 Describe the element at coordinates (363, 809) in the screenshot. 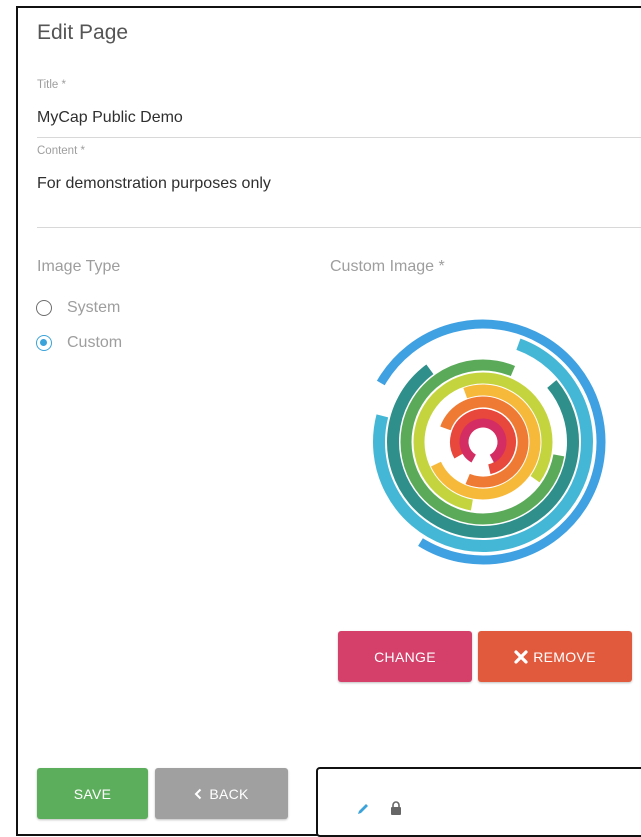

I see `pencil-icon` at that location.